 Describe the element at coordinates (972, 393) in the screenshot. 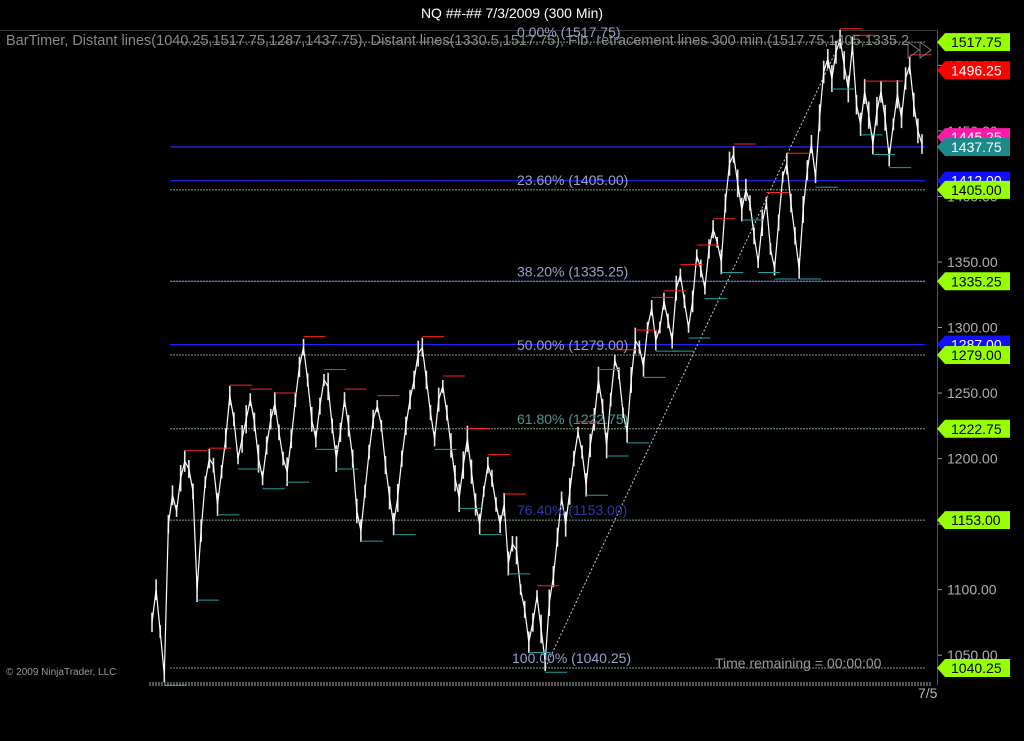

I see `y-tick-label: 1250.00` at that location.